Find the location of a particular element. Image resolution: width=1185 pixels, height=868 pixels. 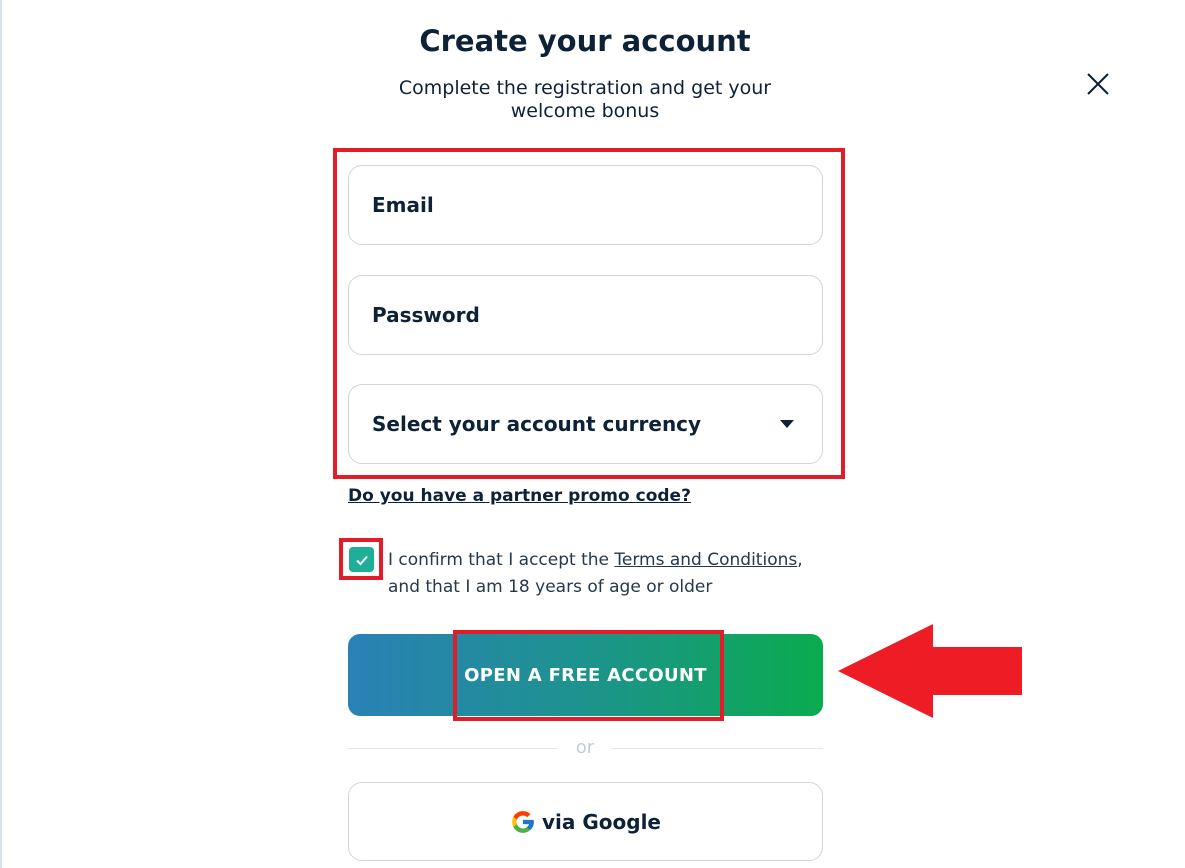

promo-code-link: Do you have a partner promo code? is located at coordinates (519, 496).